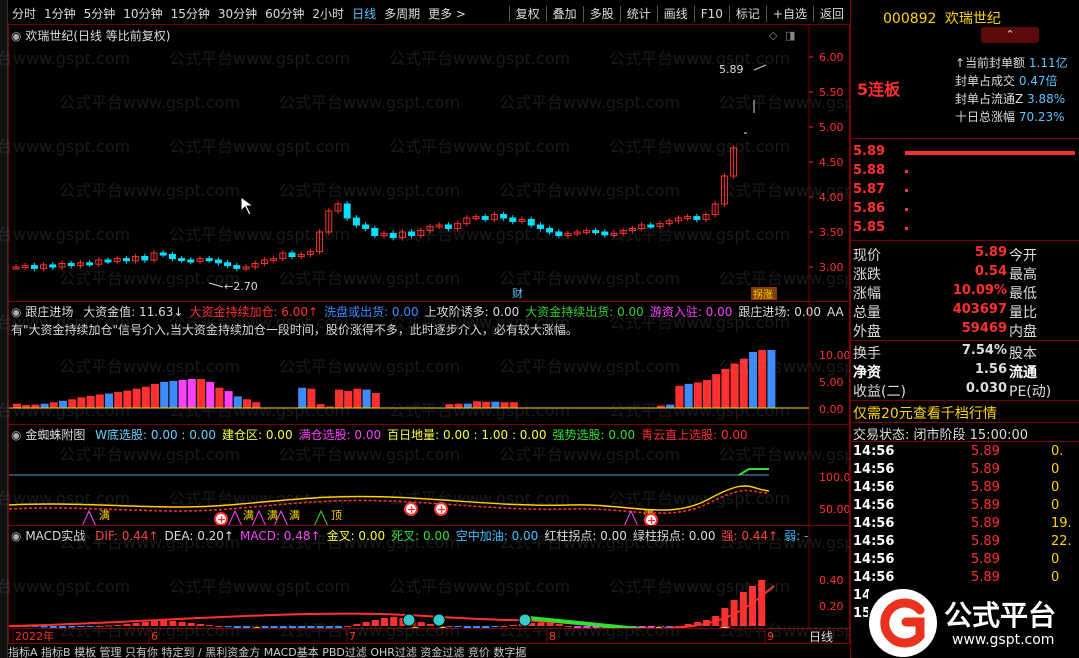 The width and height of the screenshot is (1079, 658). I want to click on macd-chart: 0.40 0.20, so click(429, 577).